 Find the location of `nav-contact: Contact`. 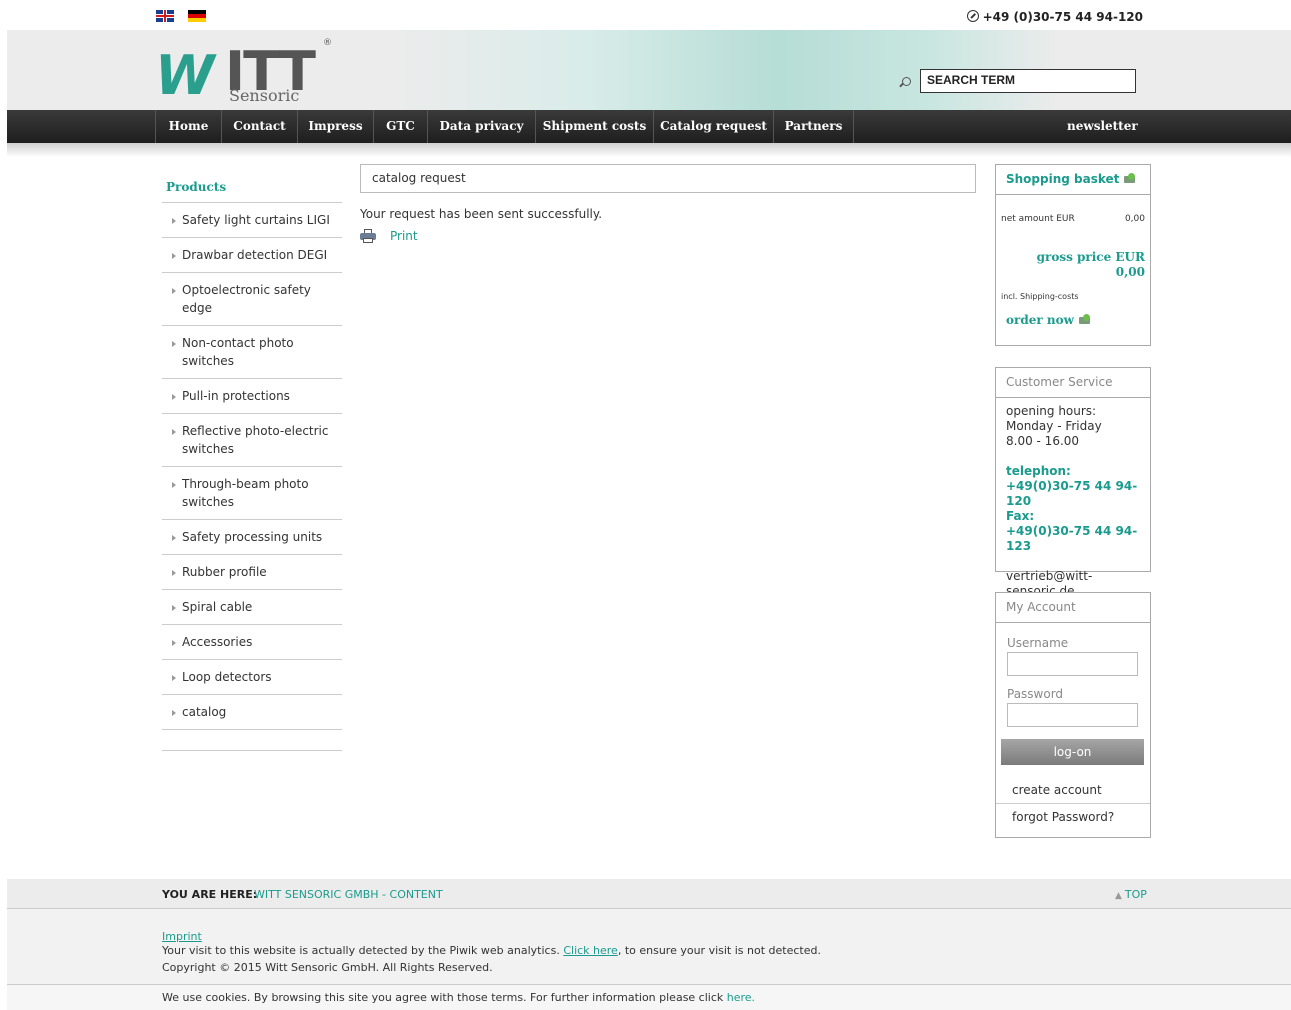

nav-contact: Contact is located at coordinates (259, 126).